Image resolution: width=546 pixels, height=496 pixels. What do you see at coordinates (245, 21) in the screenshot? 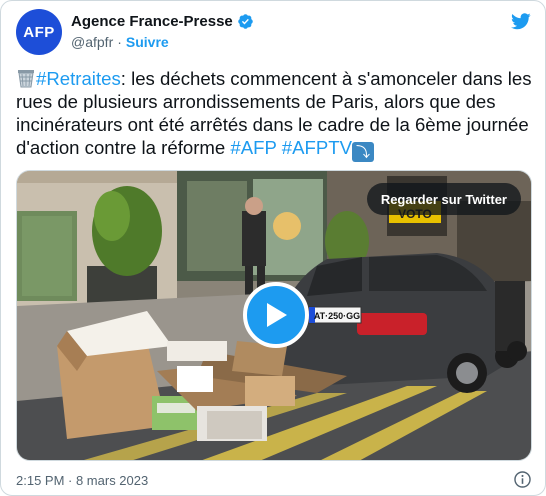
I see `verified-badge-icon` at bounding box center [245, 21].